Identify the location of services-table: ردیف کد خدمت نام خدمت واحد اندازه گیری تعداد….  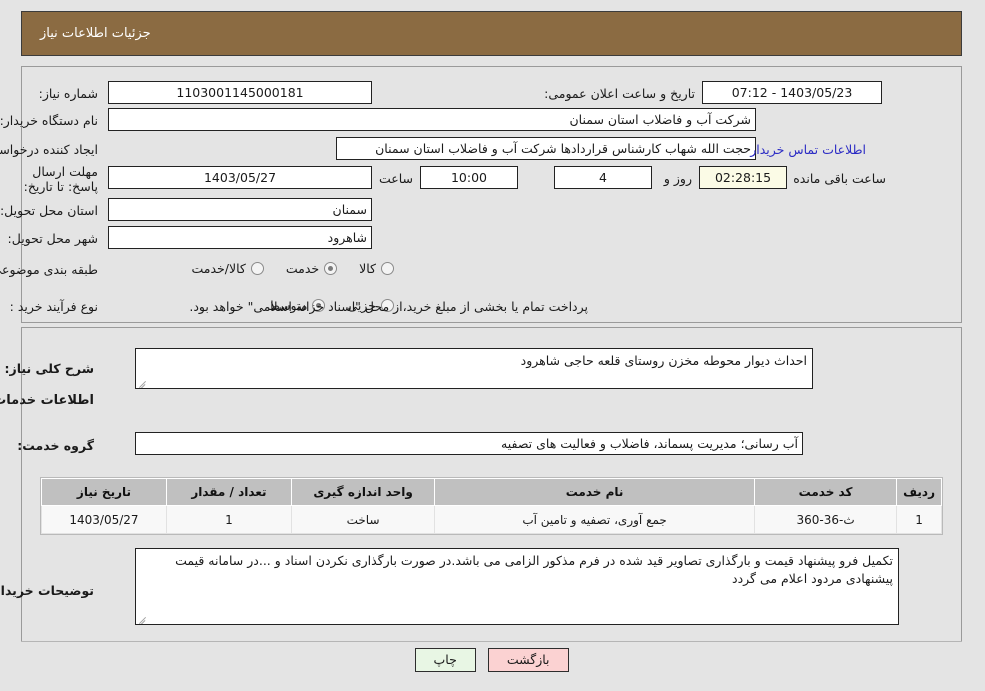
(492, 506).